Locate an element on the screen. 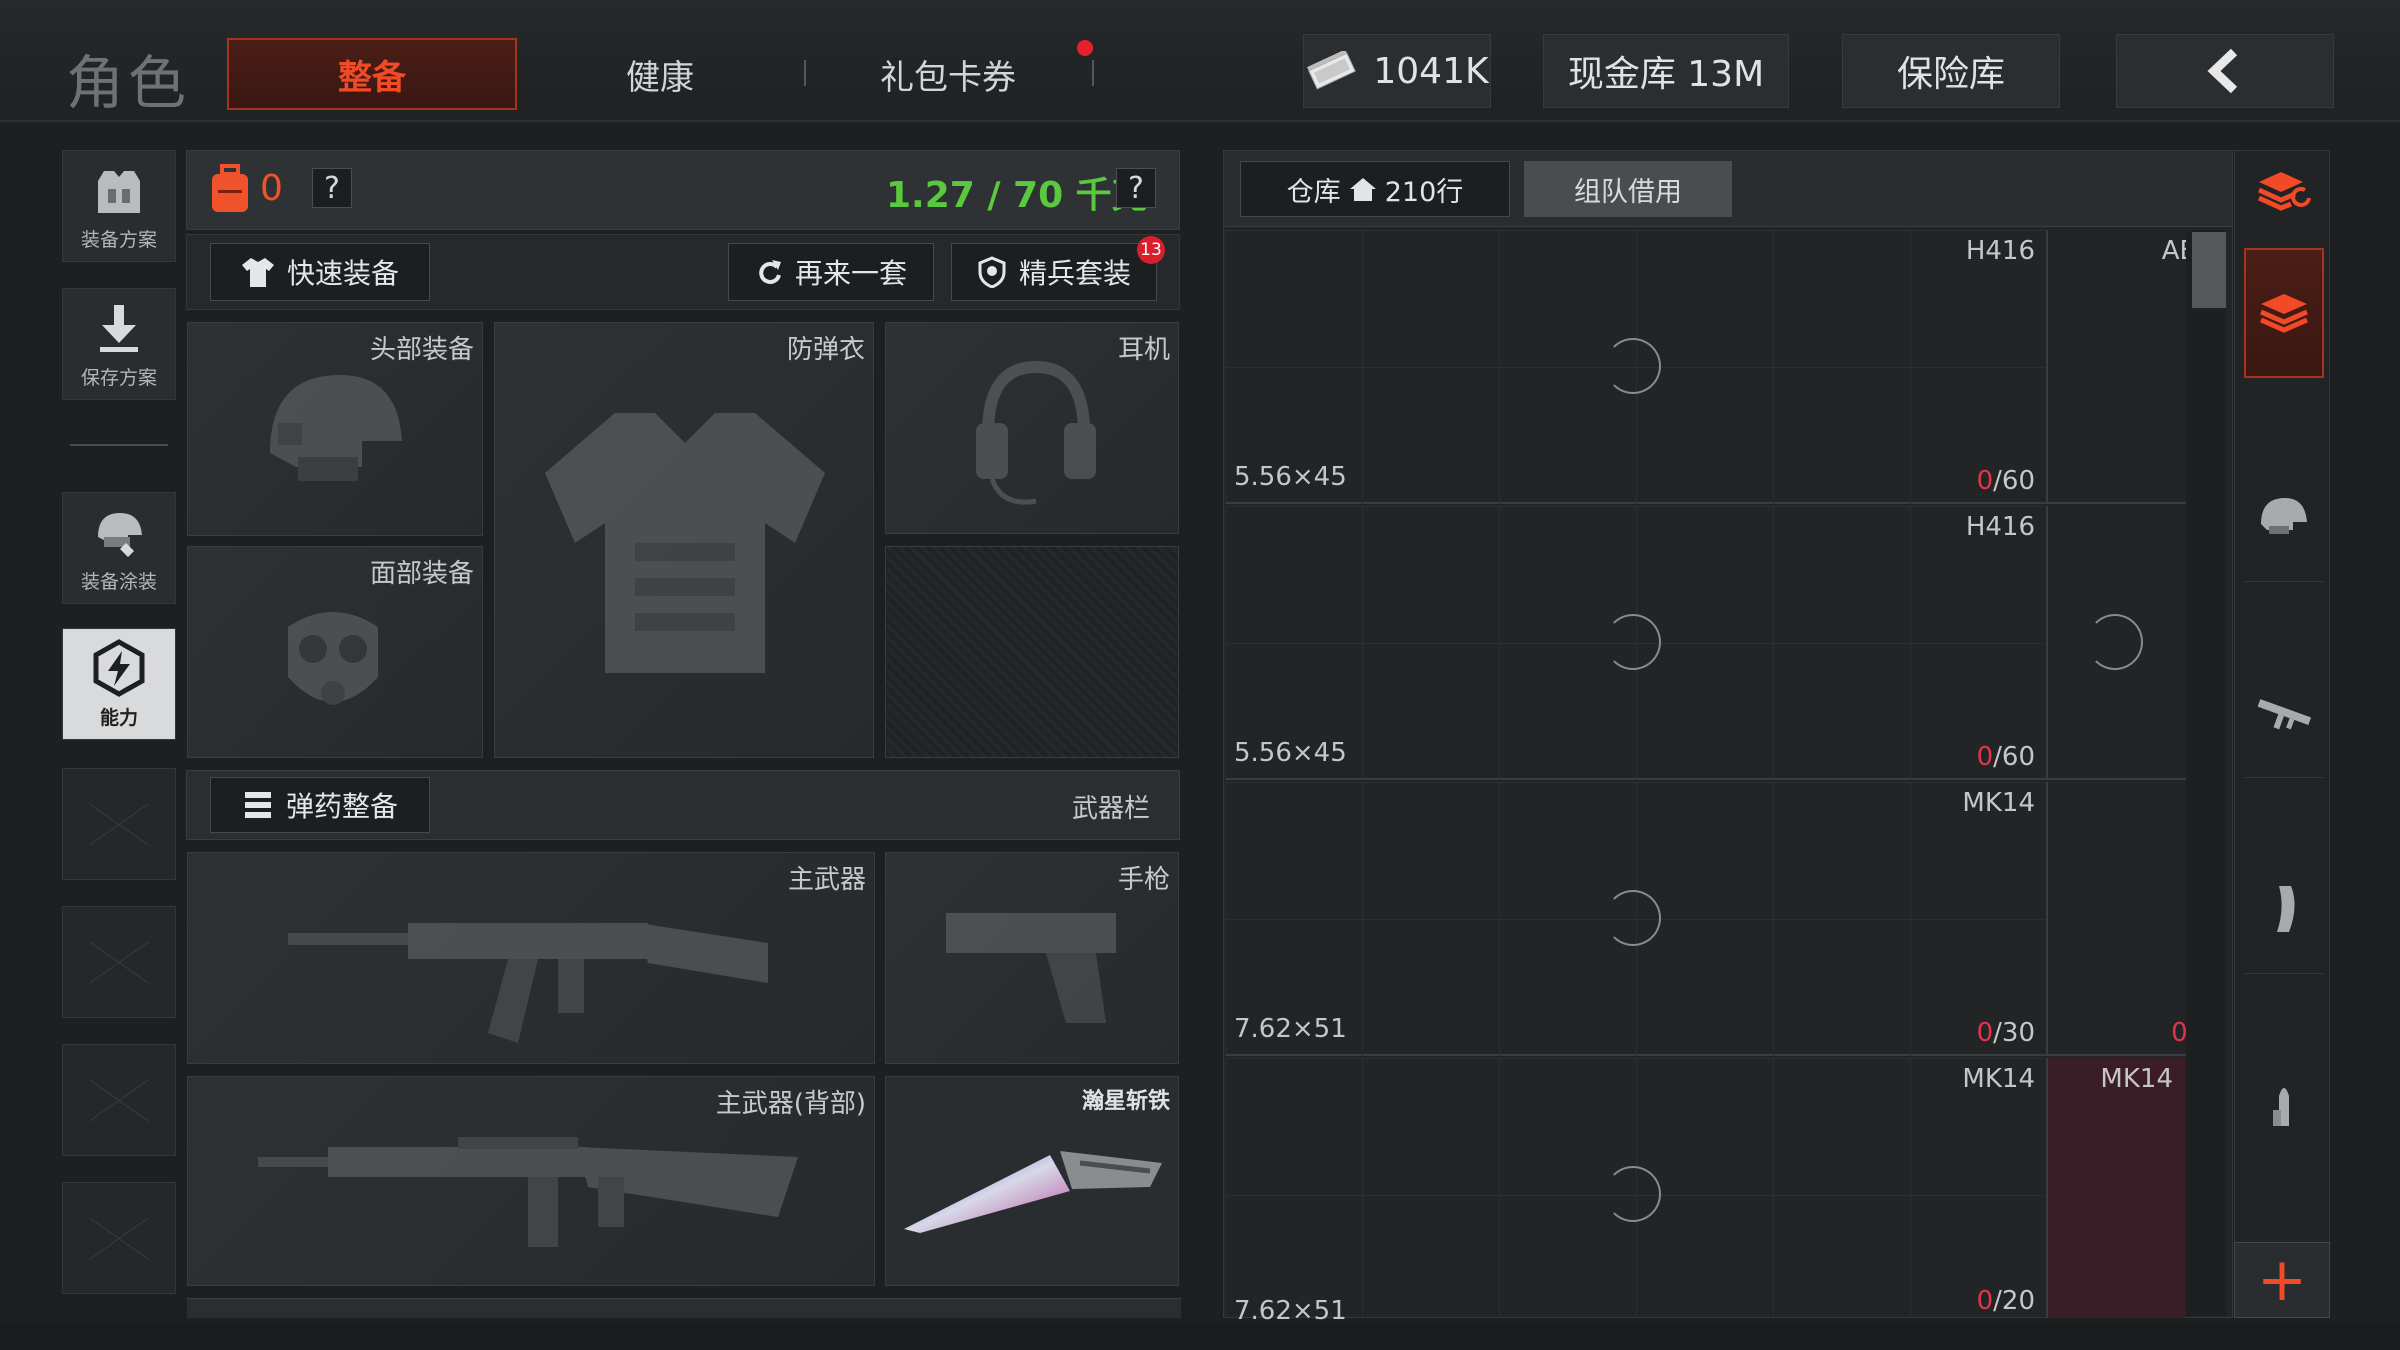 This screenshot has height=1350, width=2400. warehouse-row: H416 AEK 5.56×45 0/60 is located at coordinates (1725, 367).